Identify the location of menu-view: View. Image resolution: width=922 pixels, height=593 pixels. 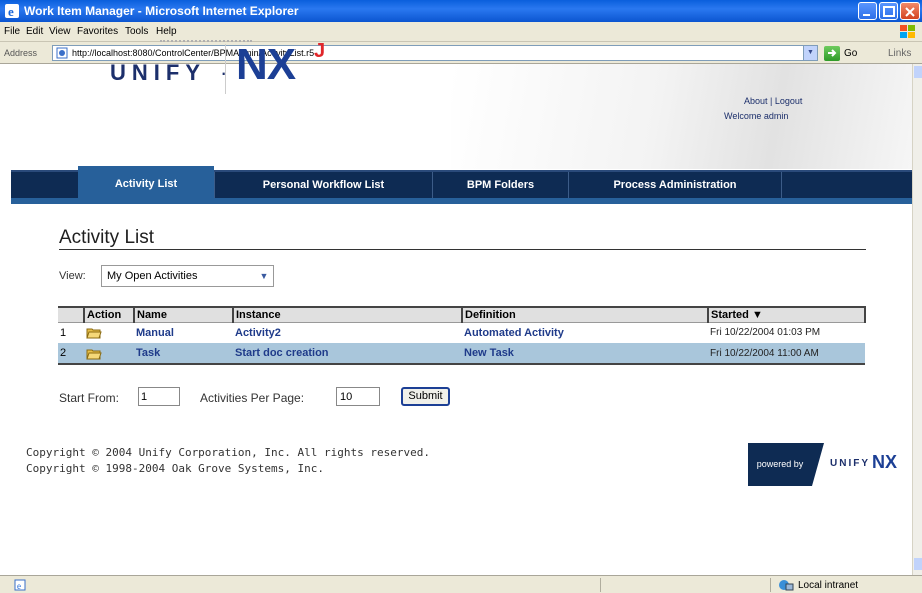
(60, 31).